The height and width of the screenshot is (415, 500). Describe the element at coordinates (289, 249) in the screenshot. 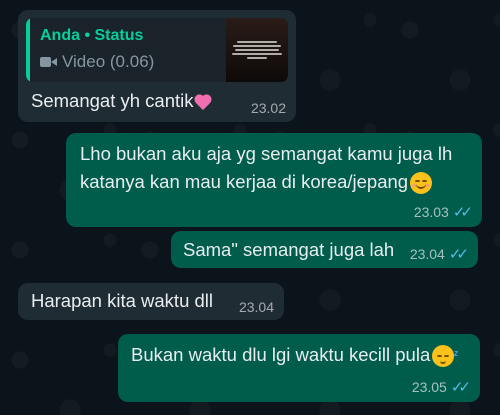

I see `message-text: Sama" semangat juga lah` at that location.